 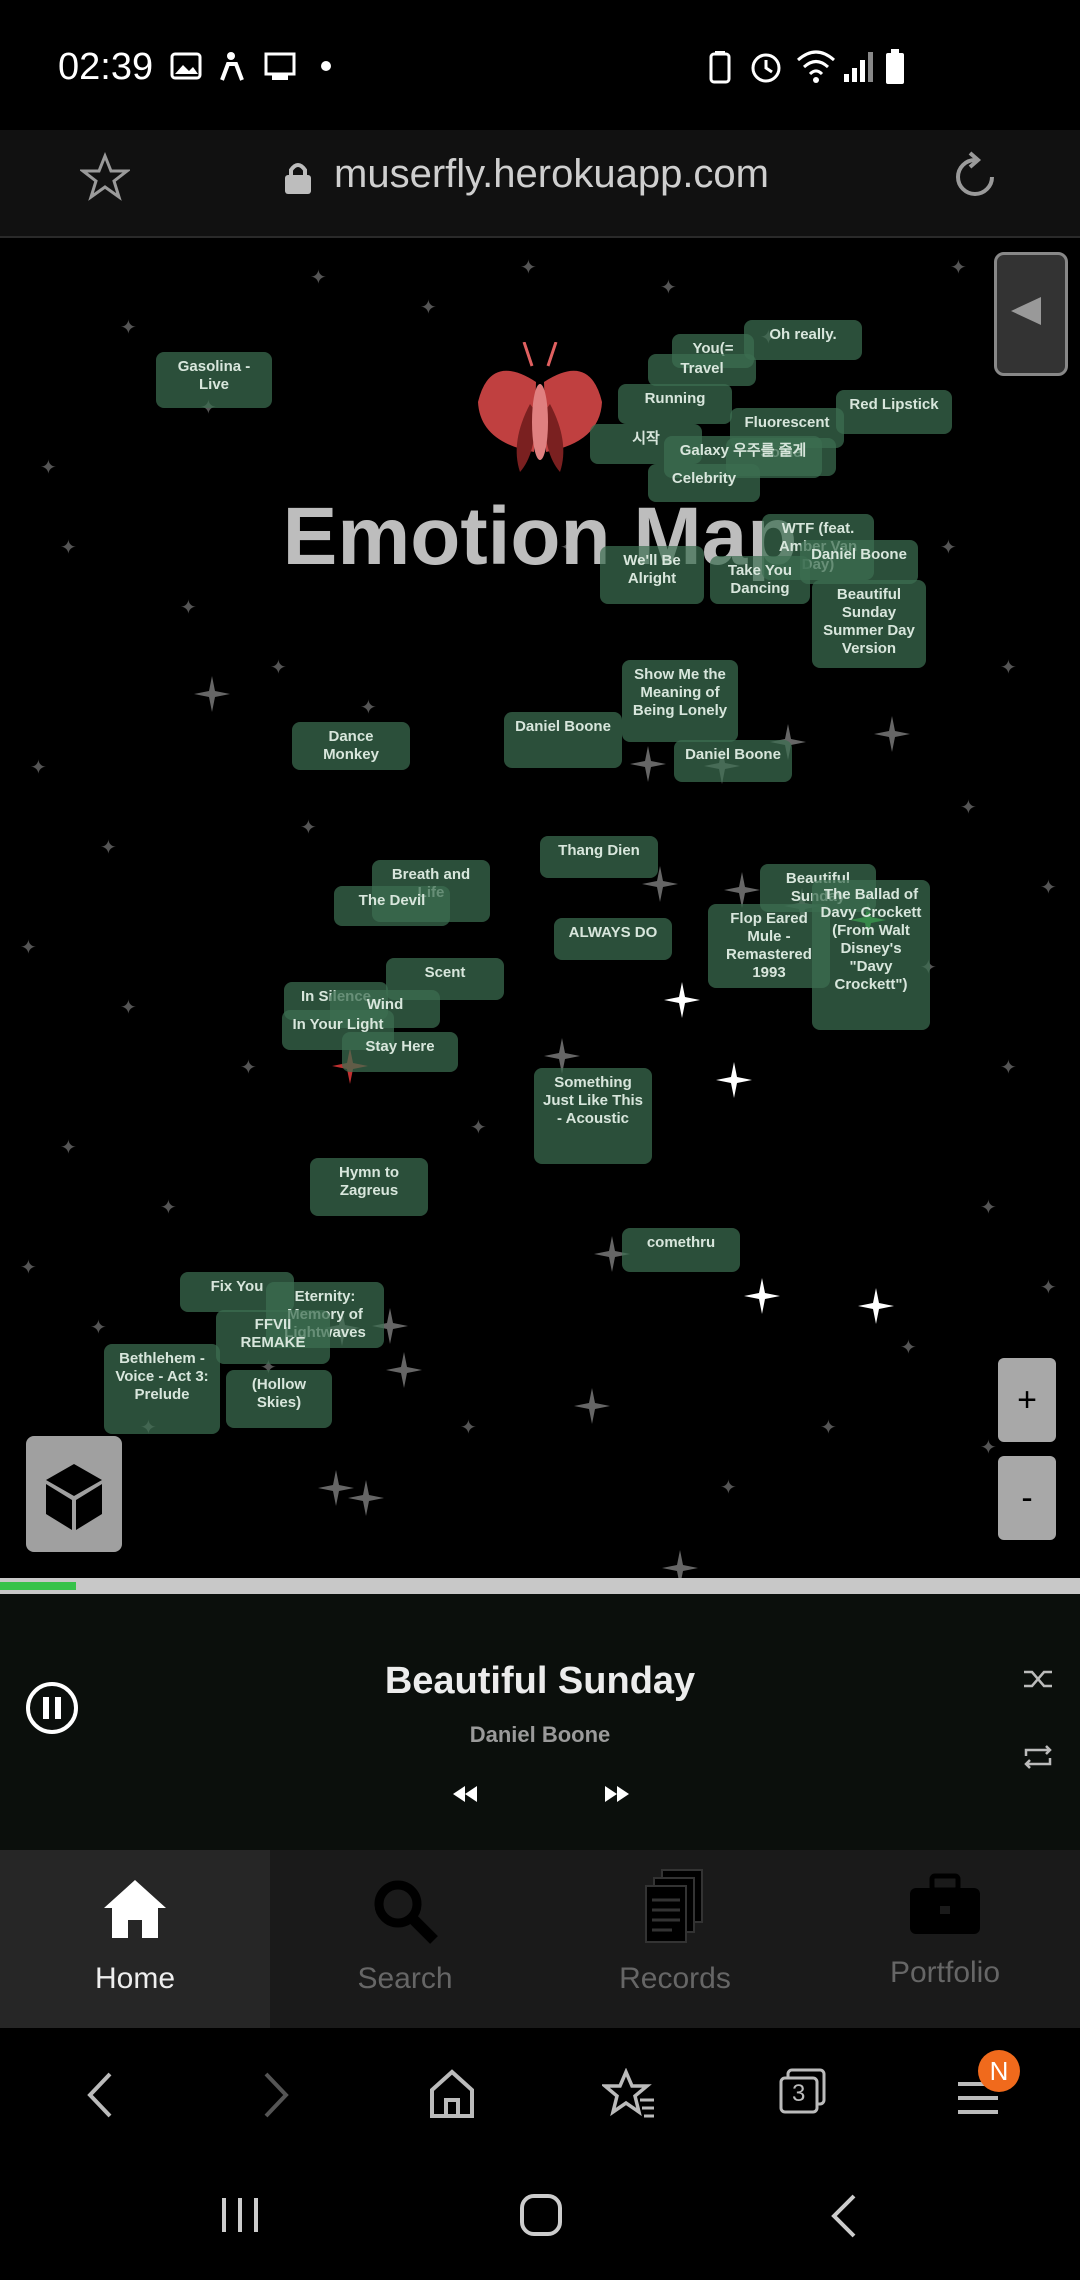 I want to click on system-home-icon, so click(x=541, y=2215).